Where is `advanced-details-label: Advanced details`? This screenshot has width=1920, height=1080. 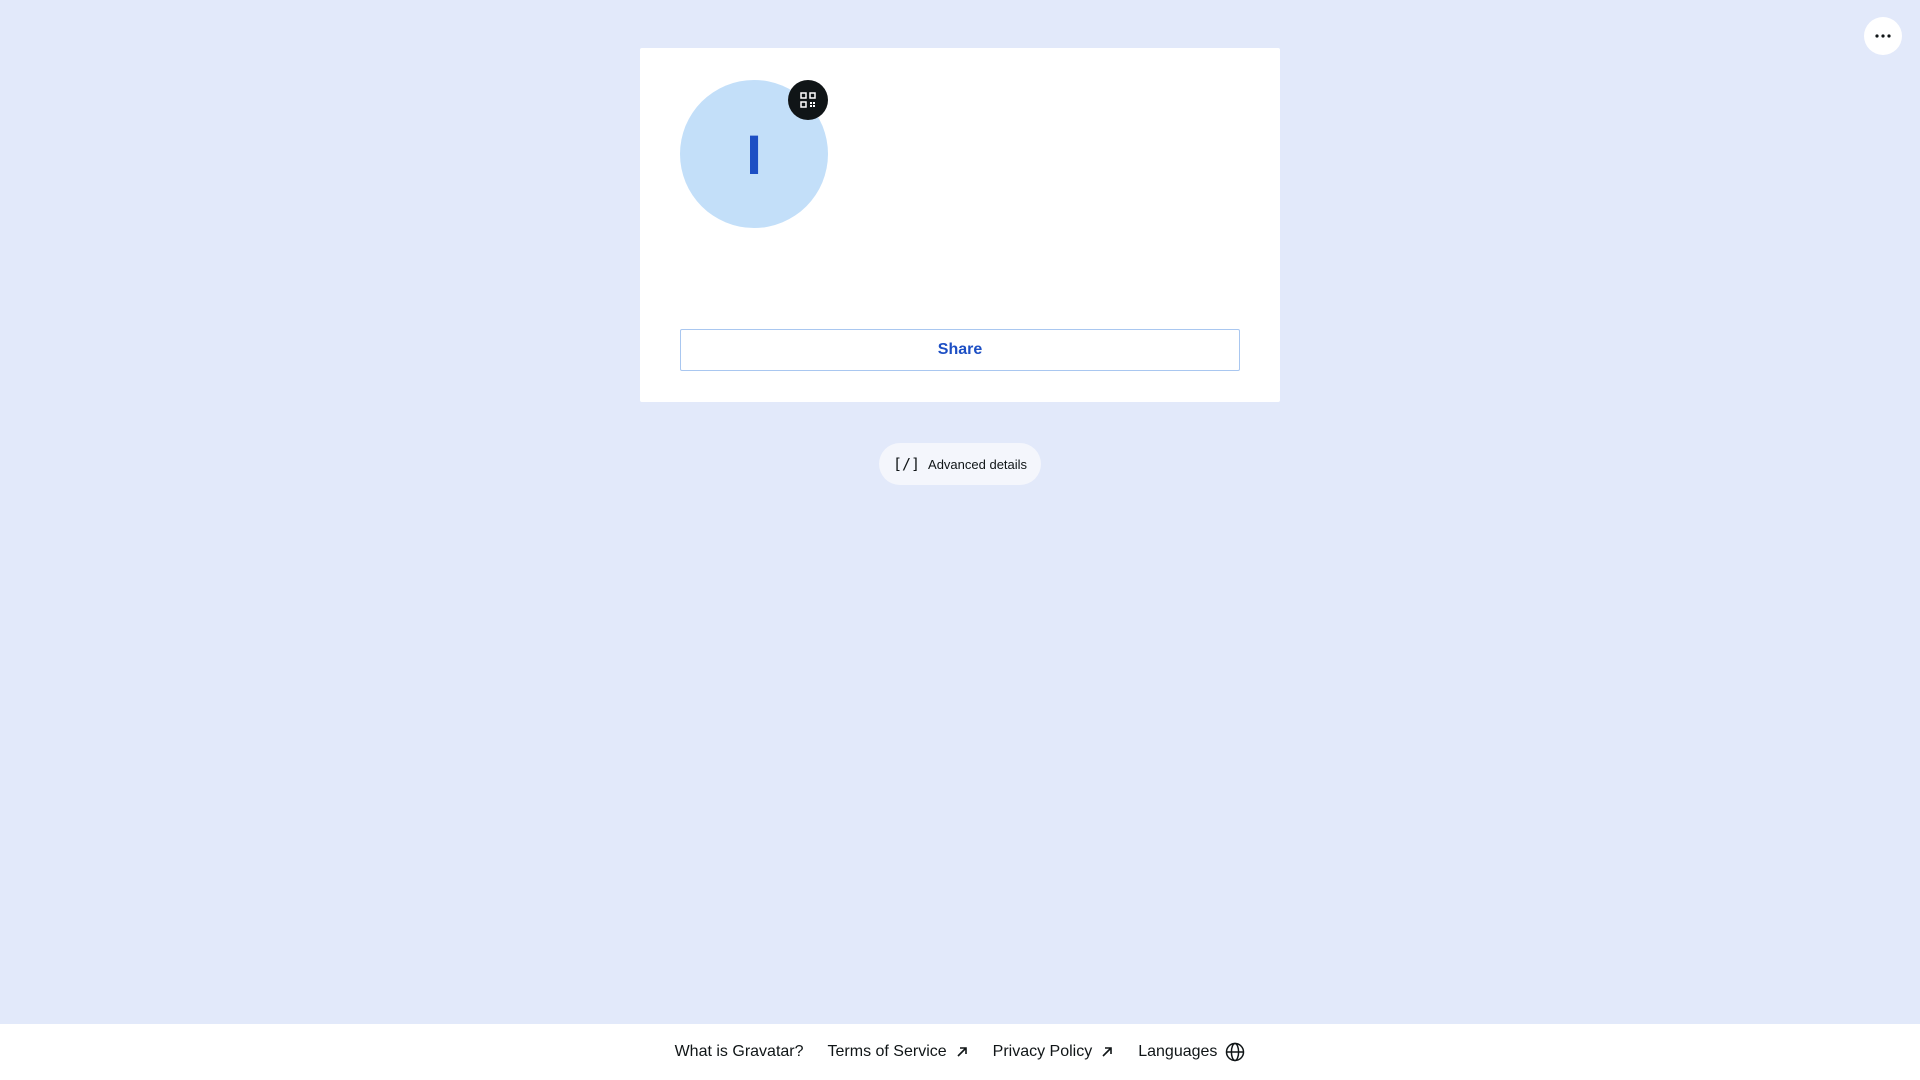
advanced-details-label: Advanced details is located at coordinates (978, 464).